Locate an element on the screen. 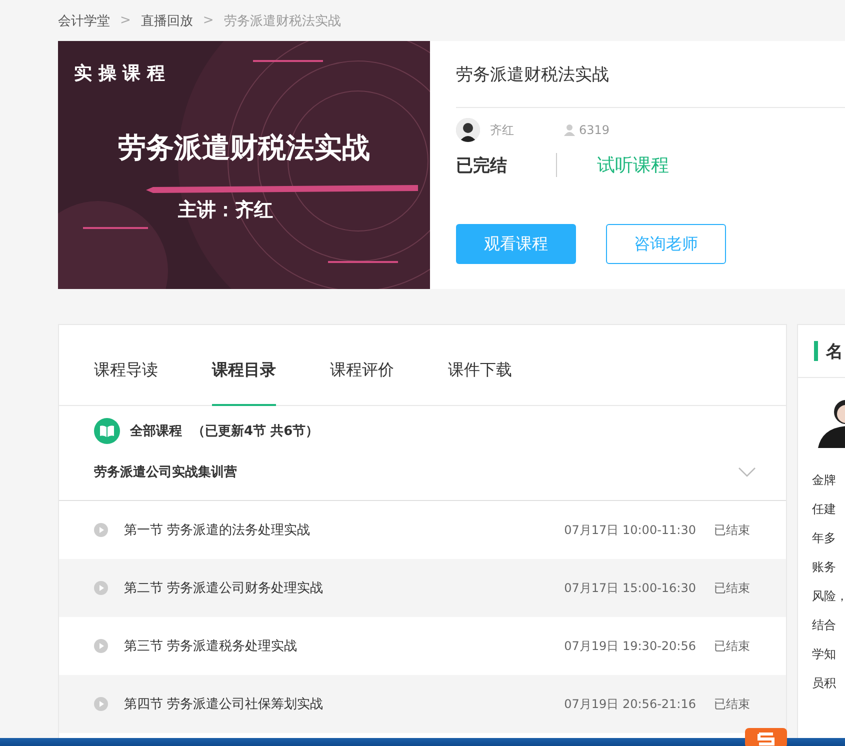  tab: 课件下载 is located at coordinates (480, 365).